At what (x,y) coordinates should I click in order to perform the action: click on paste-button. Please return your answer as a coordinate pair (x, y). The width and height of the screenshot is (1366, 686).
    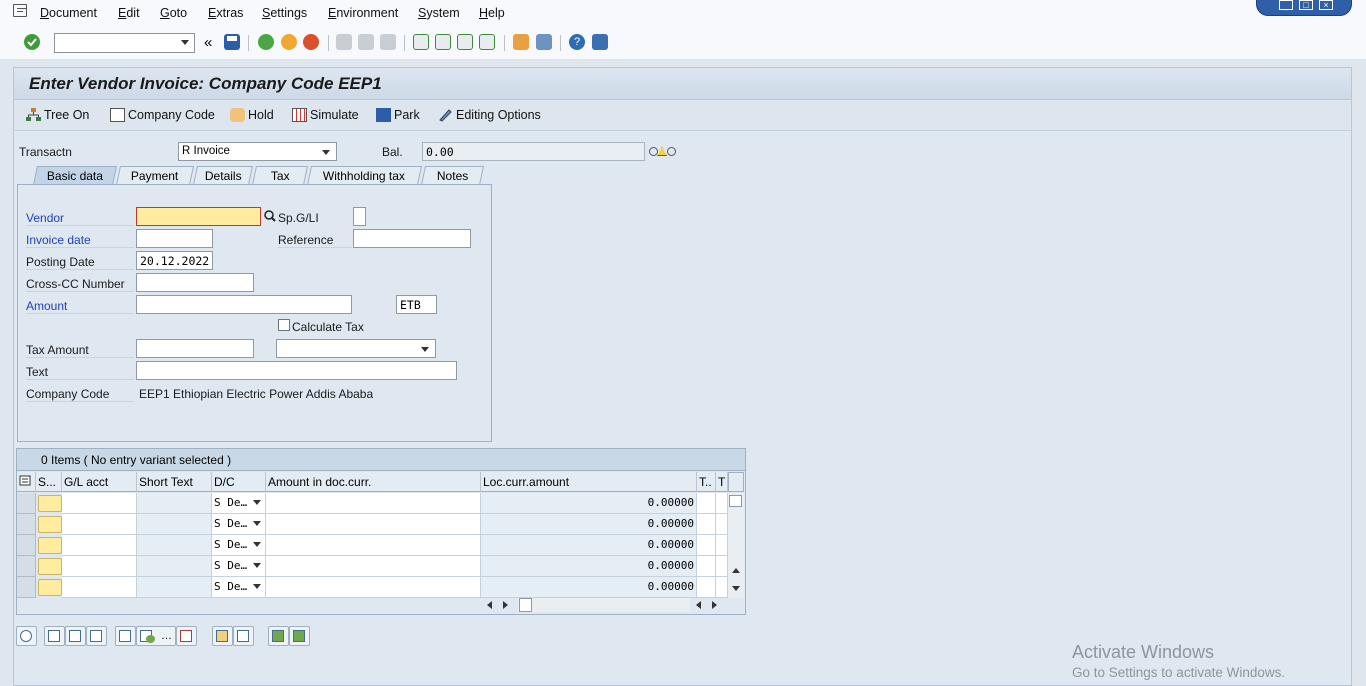
    Looking at the image, I should click on (243, 636).